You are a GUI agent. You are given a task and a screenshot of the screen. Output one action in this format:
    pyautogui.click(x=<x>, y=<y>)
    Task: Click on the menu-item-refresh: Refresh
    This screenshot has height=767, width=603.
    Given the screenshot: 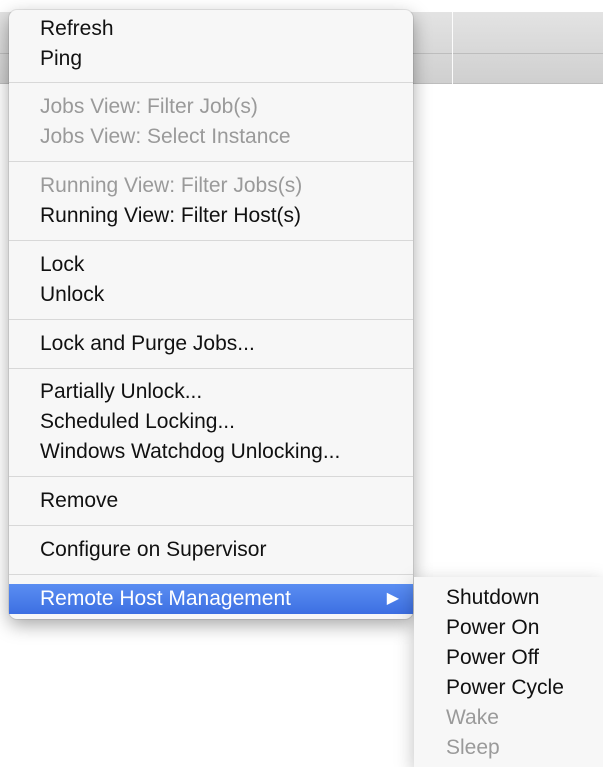 What is the action you would take?
    pyautogui.click(x=211, y=29)
    